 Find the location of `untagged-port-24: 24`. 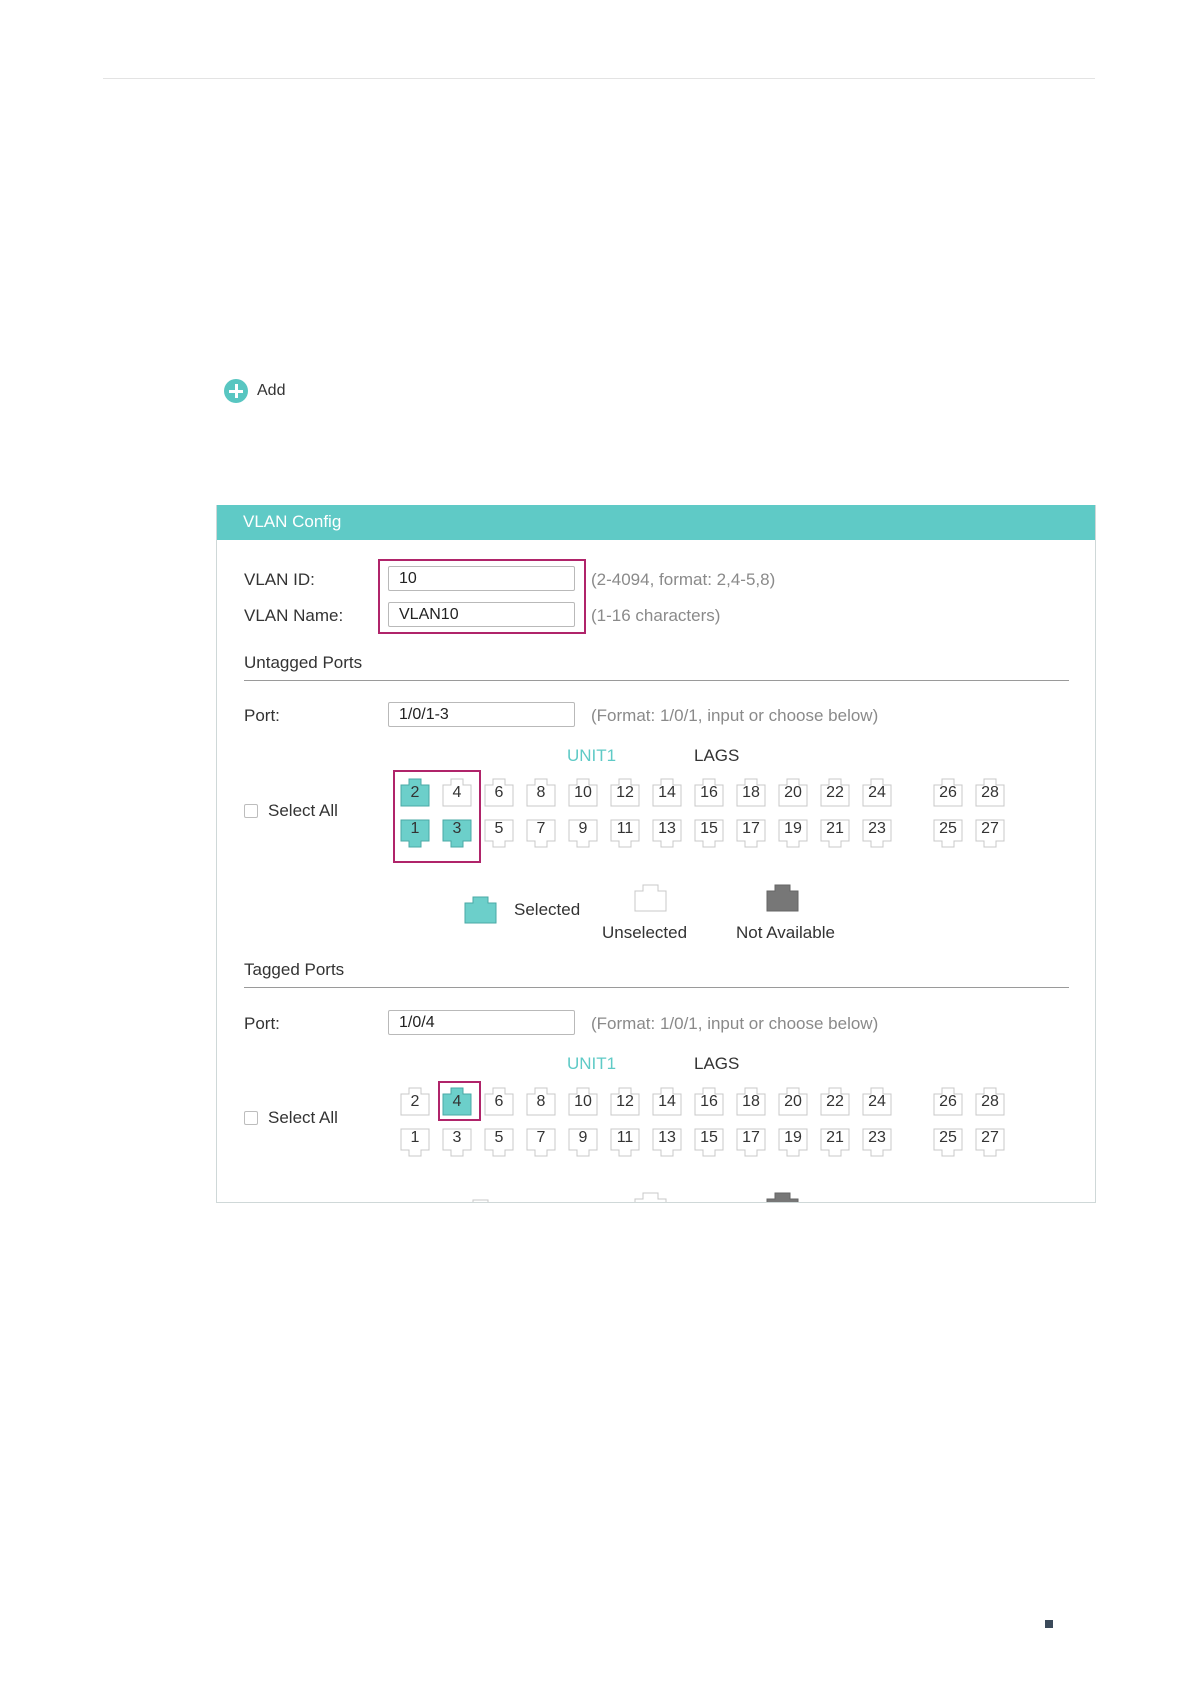

untagged-port-24: 24 is located at coordinates (877, 792).